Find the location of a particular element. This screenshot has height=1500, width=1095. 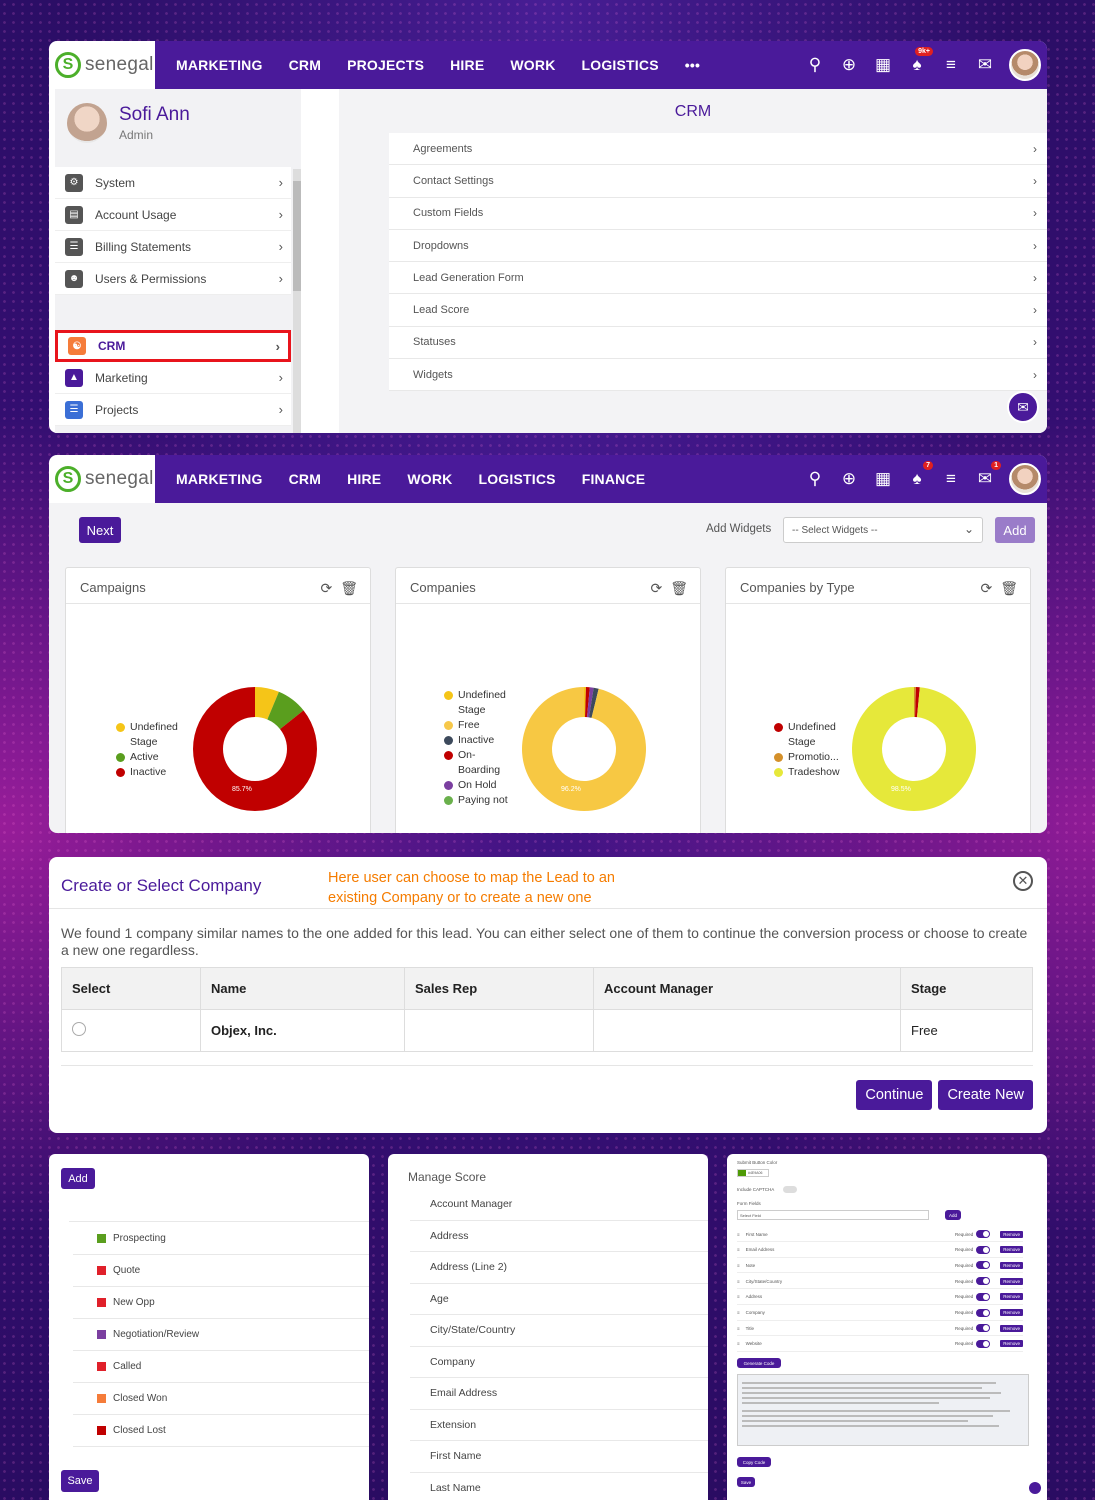

widget-select: -- Select Widgets -- ⌄ is located at coordinates (883, 530).